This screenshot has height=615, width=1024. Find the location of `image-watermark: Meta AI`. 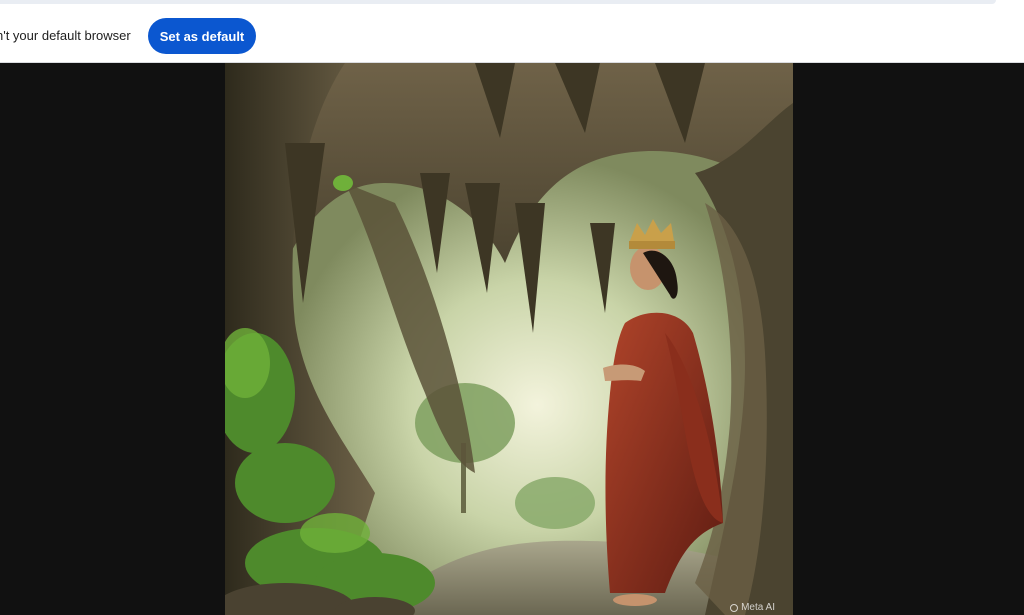

image-watermark: Meta AI is located at coordinates (752, 607).